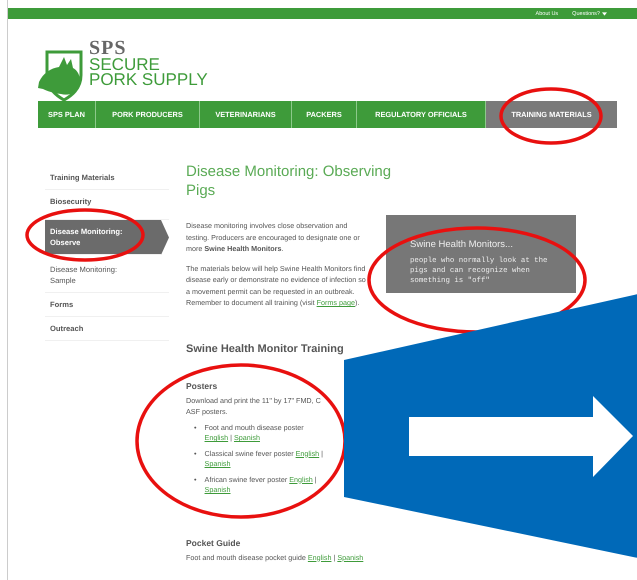 The width and height of the screenshot is (637, 580). What do you see at coordinates (107, 48) in the screenshot?
I see `logo-abbreviation: SPS` at bounding box center [107, 48].